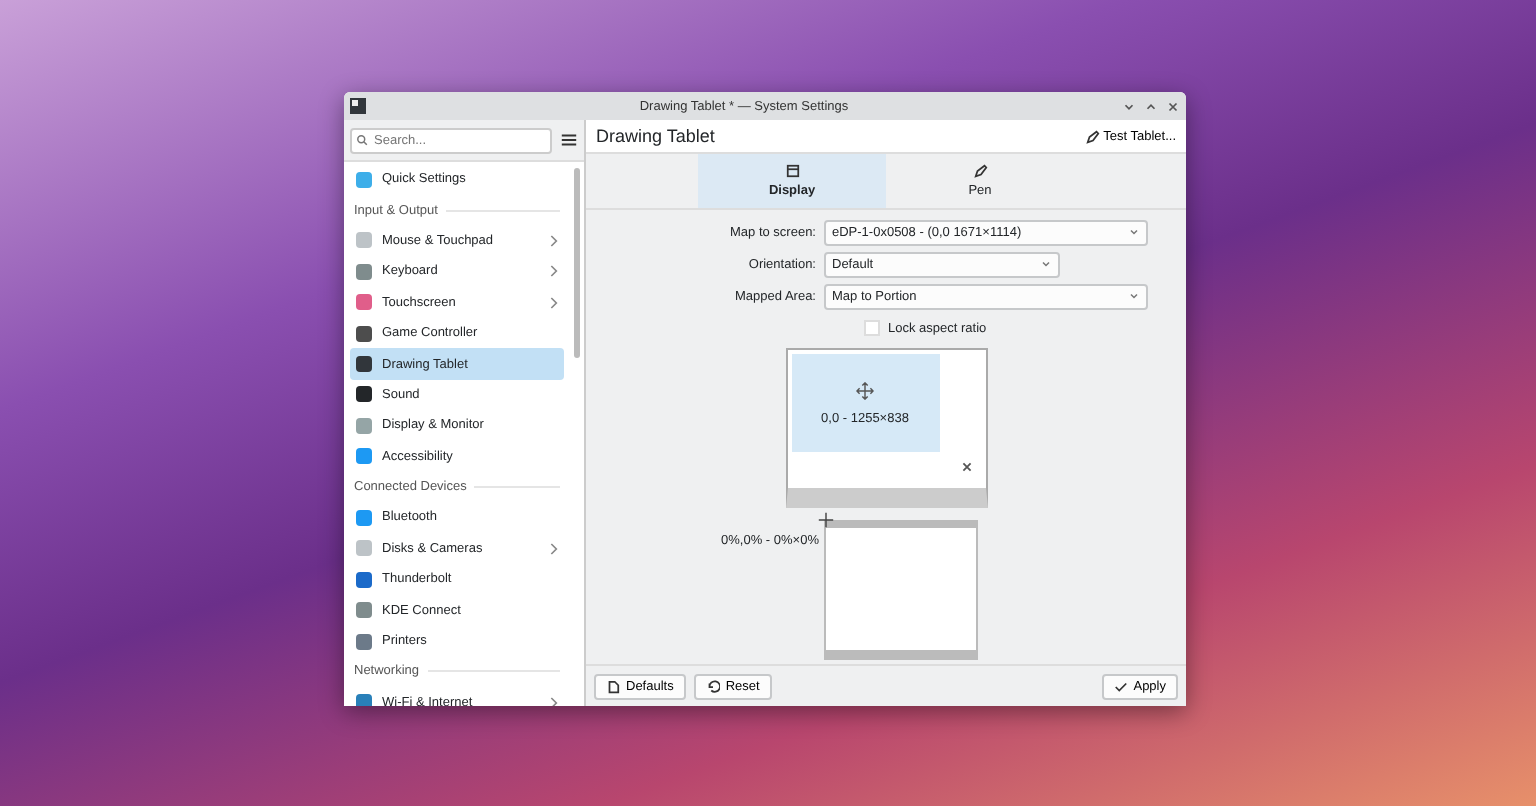  I want to click on minimize-icon, so click(1129, 106).